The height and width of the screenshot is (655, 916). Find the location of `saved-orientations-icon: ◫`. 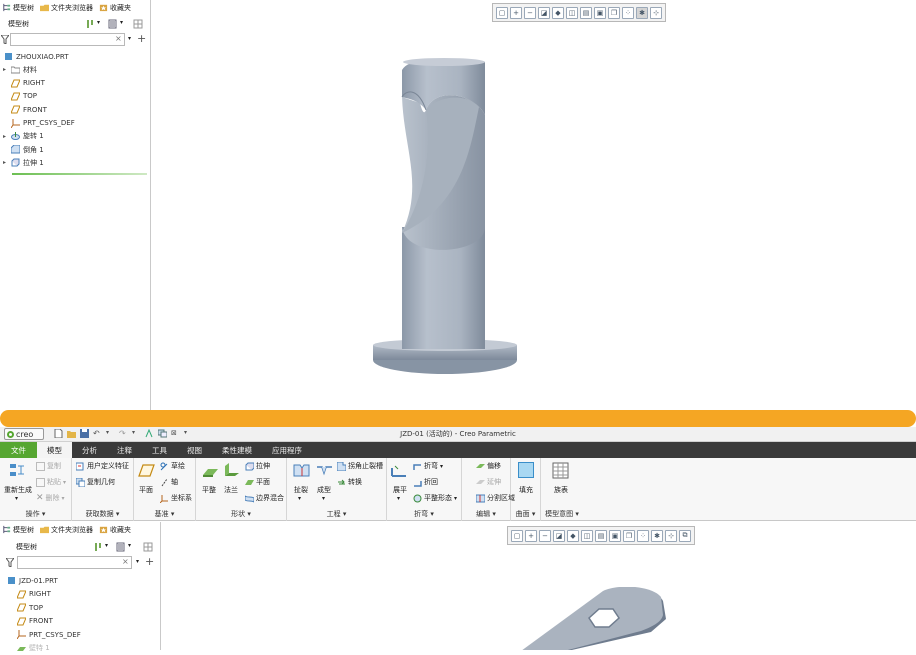

saved-orientations-icon: ◫ is located at coordinates (587, 535).